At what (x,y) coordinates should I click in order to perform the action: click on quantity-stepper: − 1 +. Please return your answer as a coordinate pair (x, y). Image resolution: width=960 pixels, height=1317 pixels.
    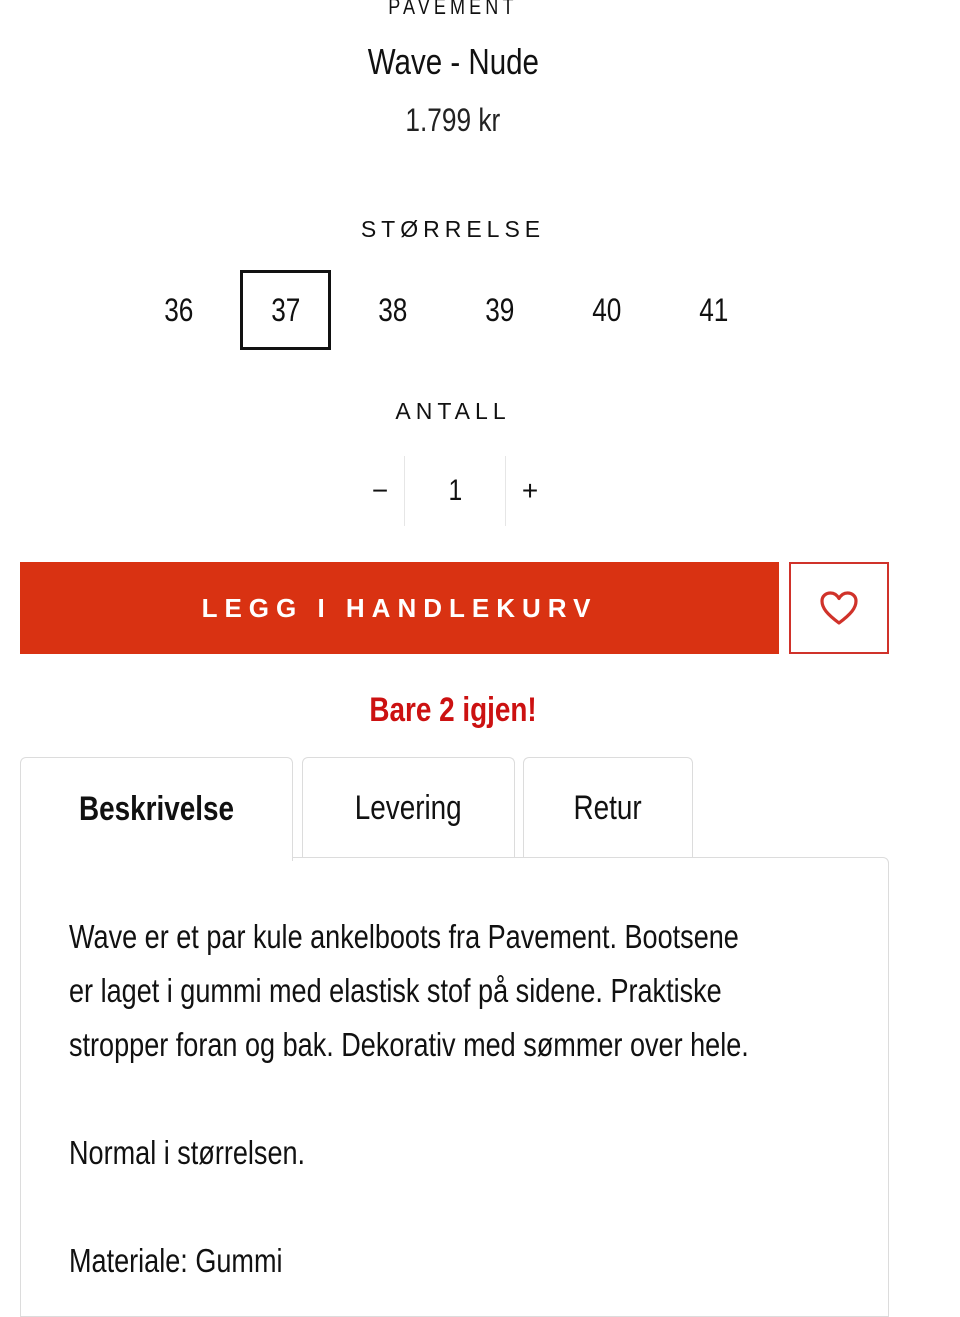
    Looking at the image, I should click on (455, 491).